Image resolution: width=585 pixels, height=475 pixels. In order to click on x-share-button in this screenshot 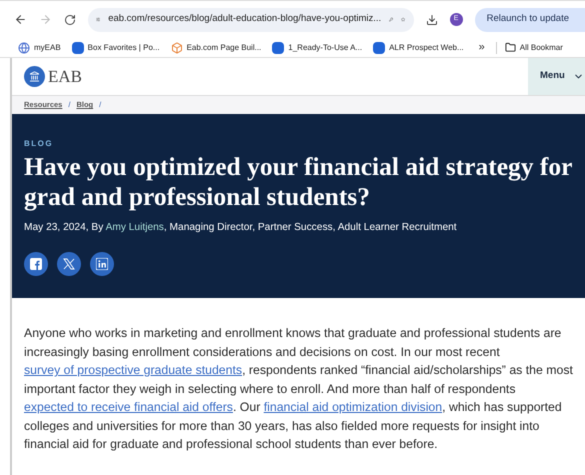, I will do `click(69, 264)`.